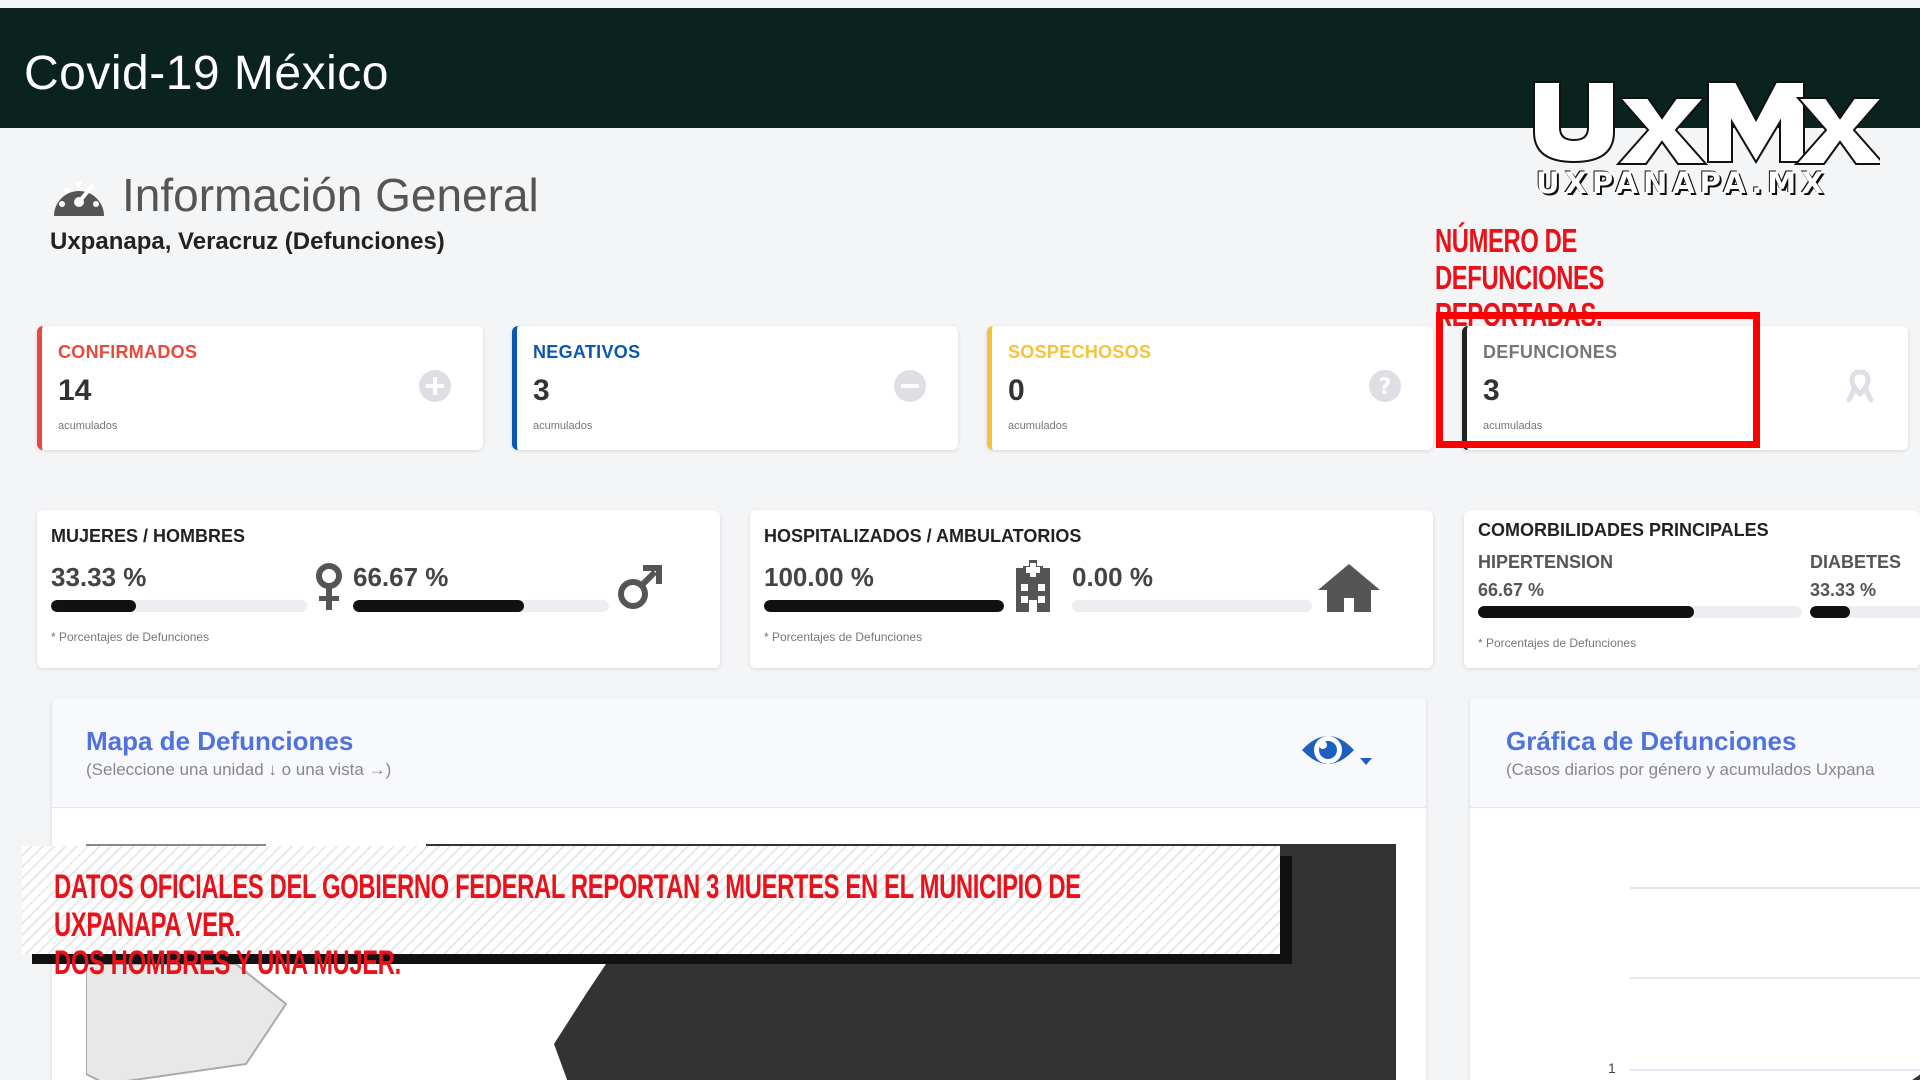 The image size is (1920, 1080). Describe the element at coordinates (1612, 1068) in the screenshot. I see `chart-y-tick: 1` at that location.